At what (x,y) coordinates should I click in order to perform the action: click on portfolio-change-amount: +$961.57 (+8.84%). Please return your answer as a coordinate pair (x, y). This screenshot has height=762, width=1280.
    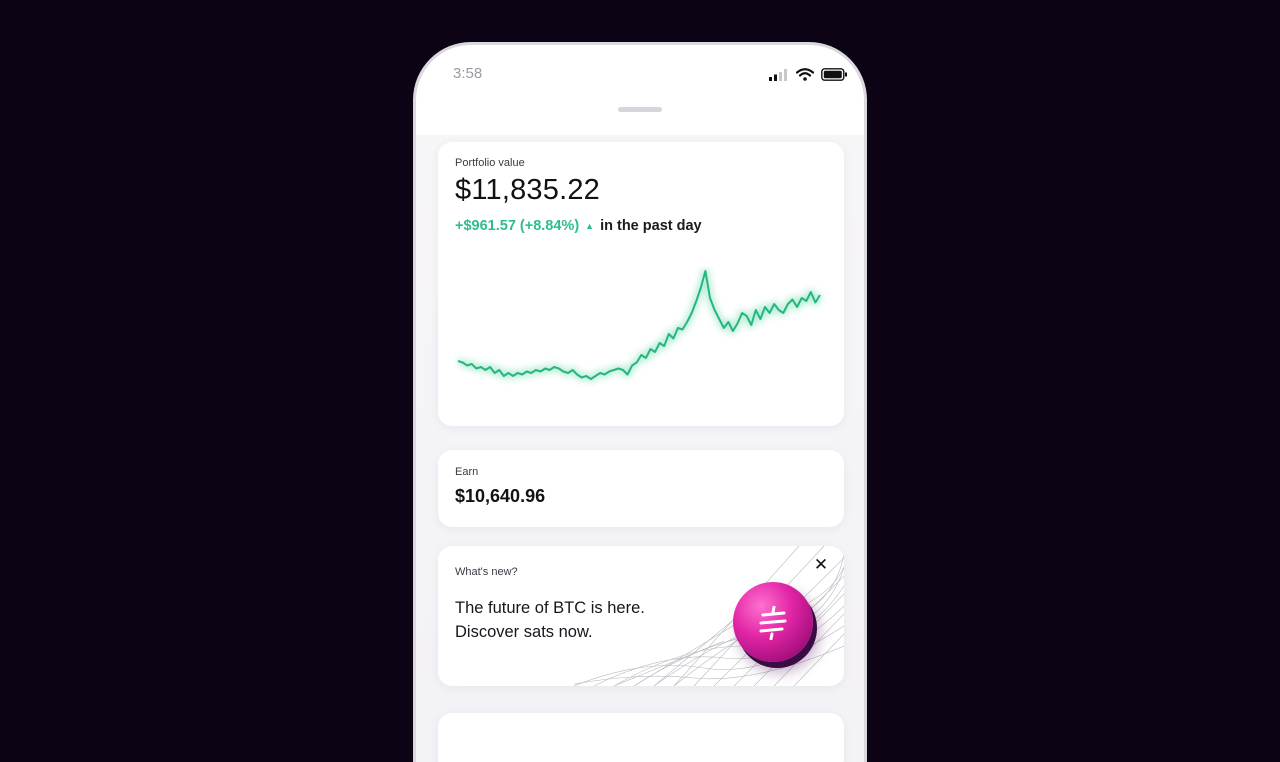
    Looking at the image, I should click on (517, 226).